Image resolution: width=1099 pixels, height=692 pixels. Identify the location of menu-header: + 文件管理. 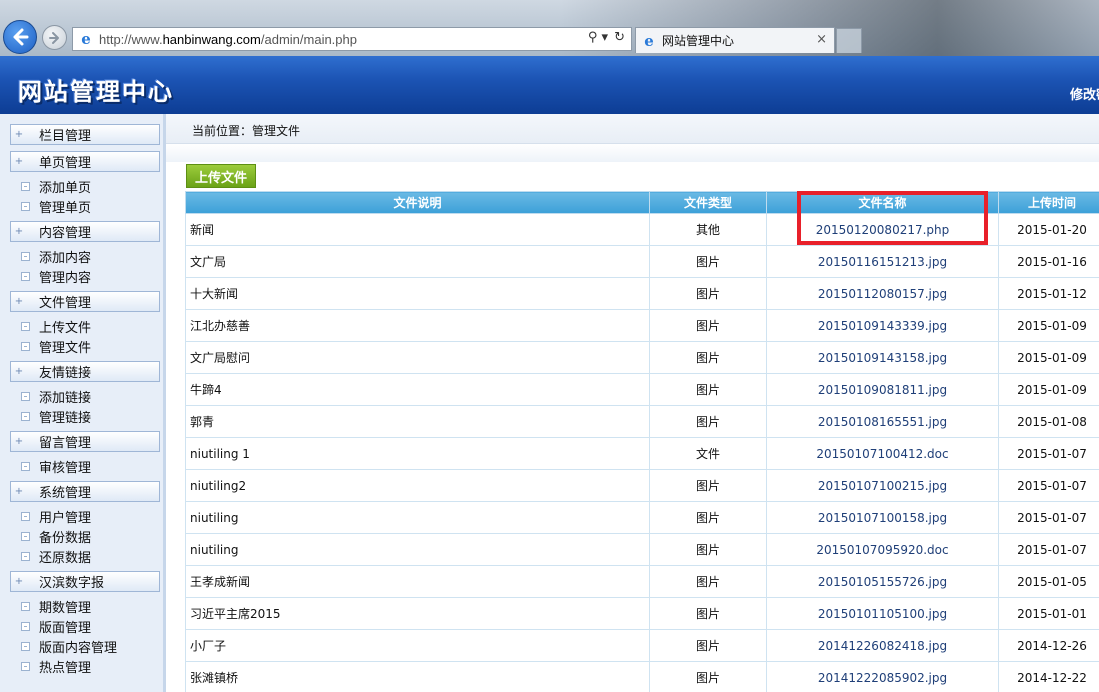
(85, 301).